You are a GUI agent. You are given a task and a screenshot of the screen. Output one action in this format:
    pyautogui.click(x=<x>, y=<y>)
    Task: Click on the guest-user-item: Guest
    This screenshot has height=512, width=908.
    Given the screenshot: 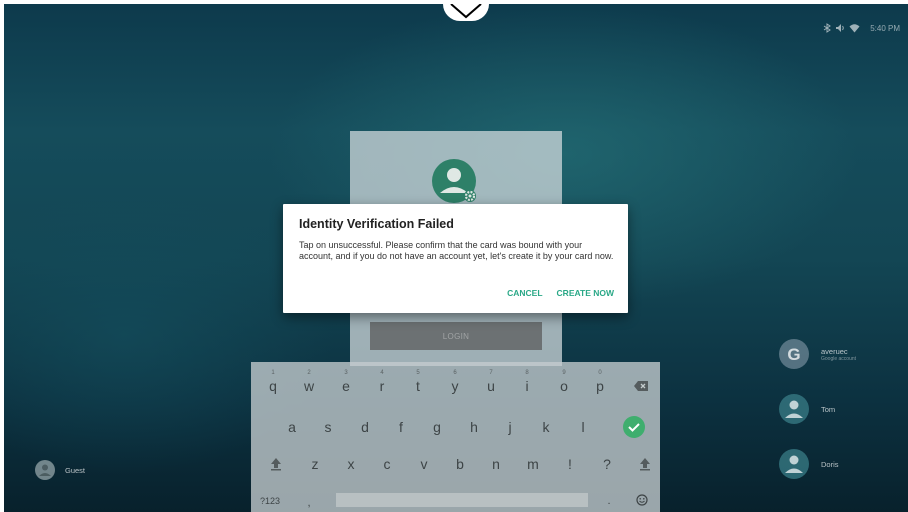 What is the action you would take?
    pyautogui.click(x=60, y=470)
    